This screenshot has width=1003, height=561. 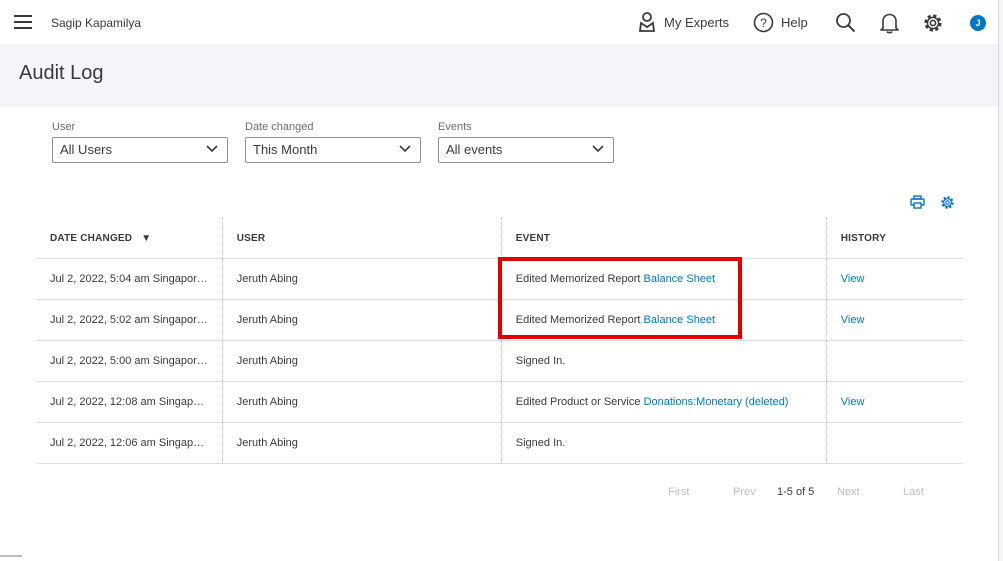 I want to click on table-header-row: DATE CHANGED ▼ USER EVENT HISTORY, so click(x=499, y=238).